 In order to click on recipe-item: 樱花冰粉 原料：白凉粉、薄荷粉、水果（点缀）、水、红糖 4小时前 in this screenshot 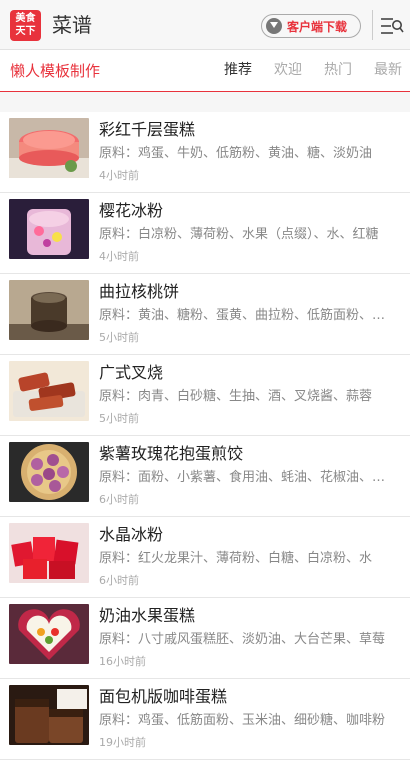, I will do `click(205, 233)`.